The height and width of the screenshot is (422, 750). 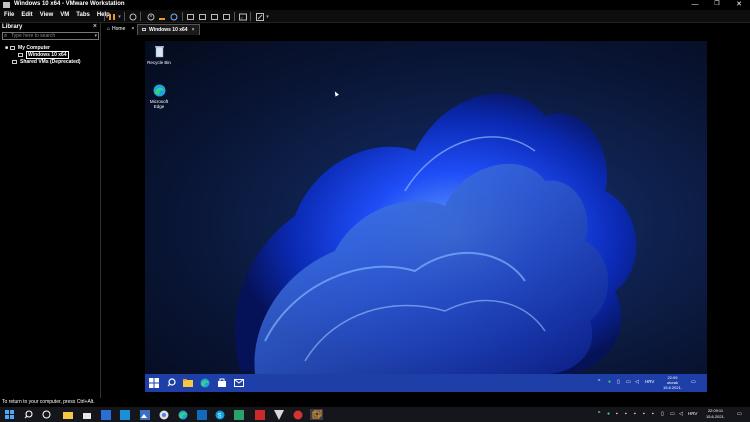 What do you see at coordinates (226, 16) in the screenshot?
I see `unity-icon` at bounding box center [226, 16].